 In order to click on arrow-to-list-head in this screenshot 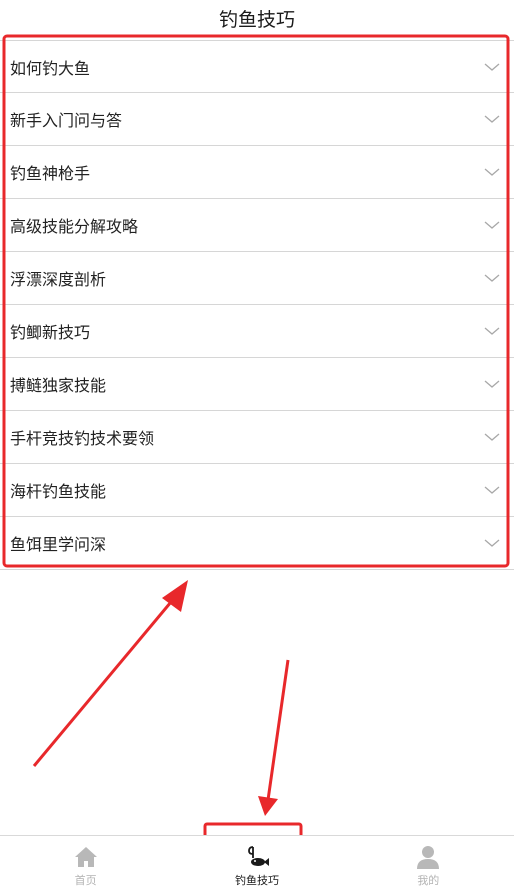, I will do `click(175, 596)`.